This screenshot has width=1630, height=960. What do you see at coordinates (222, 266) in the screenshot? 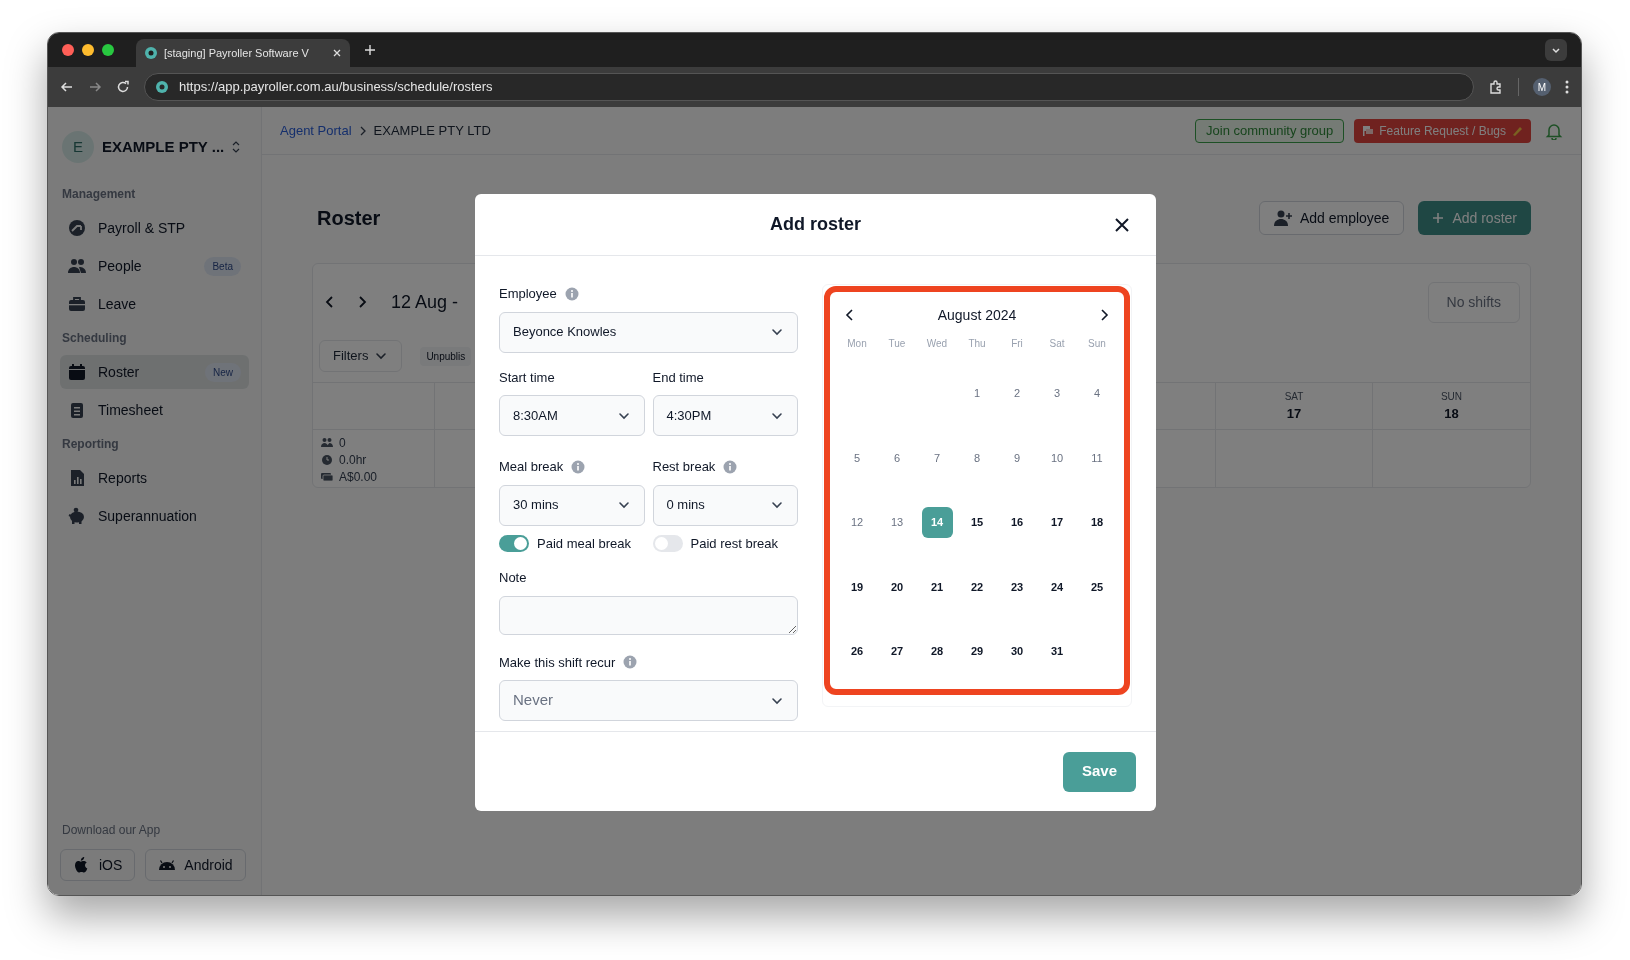
I see `badge: Beta` at bounding box center [222, 266].